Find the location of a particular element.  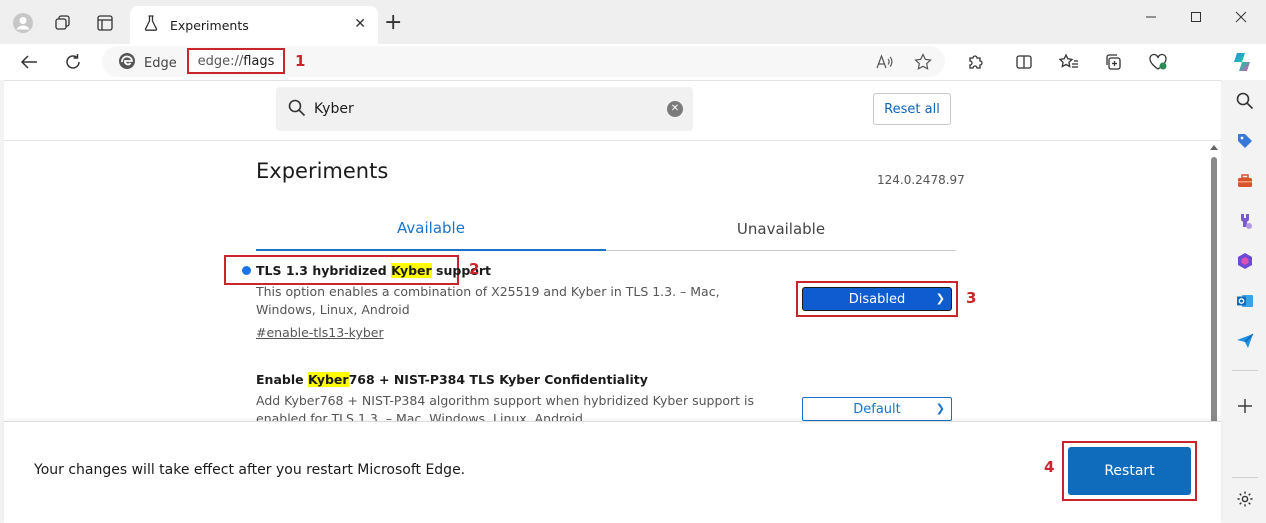

games-icon is located at coordinates (1245, 221).